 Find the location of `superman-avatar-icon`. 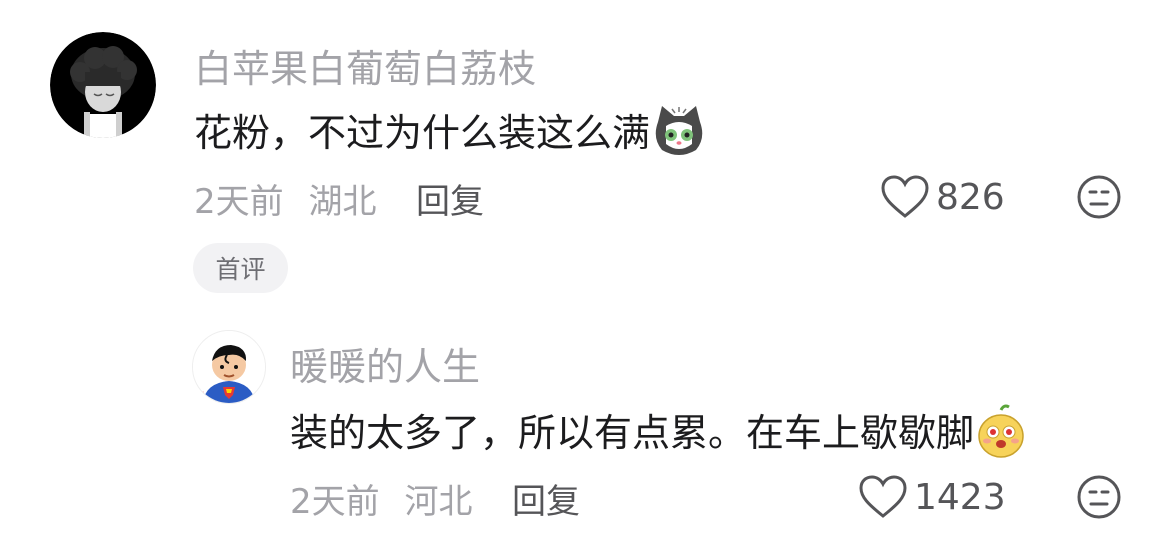

superman-avatar-icon is located at coordinates (229, 367).